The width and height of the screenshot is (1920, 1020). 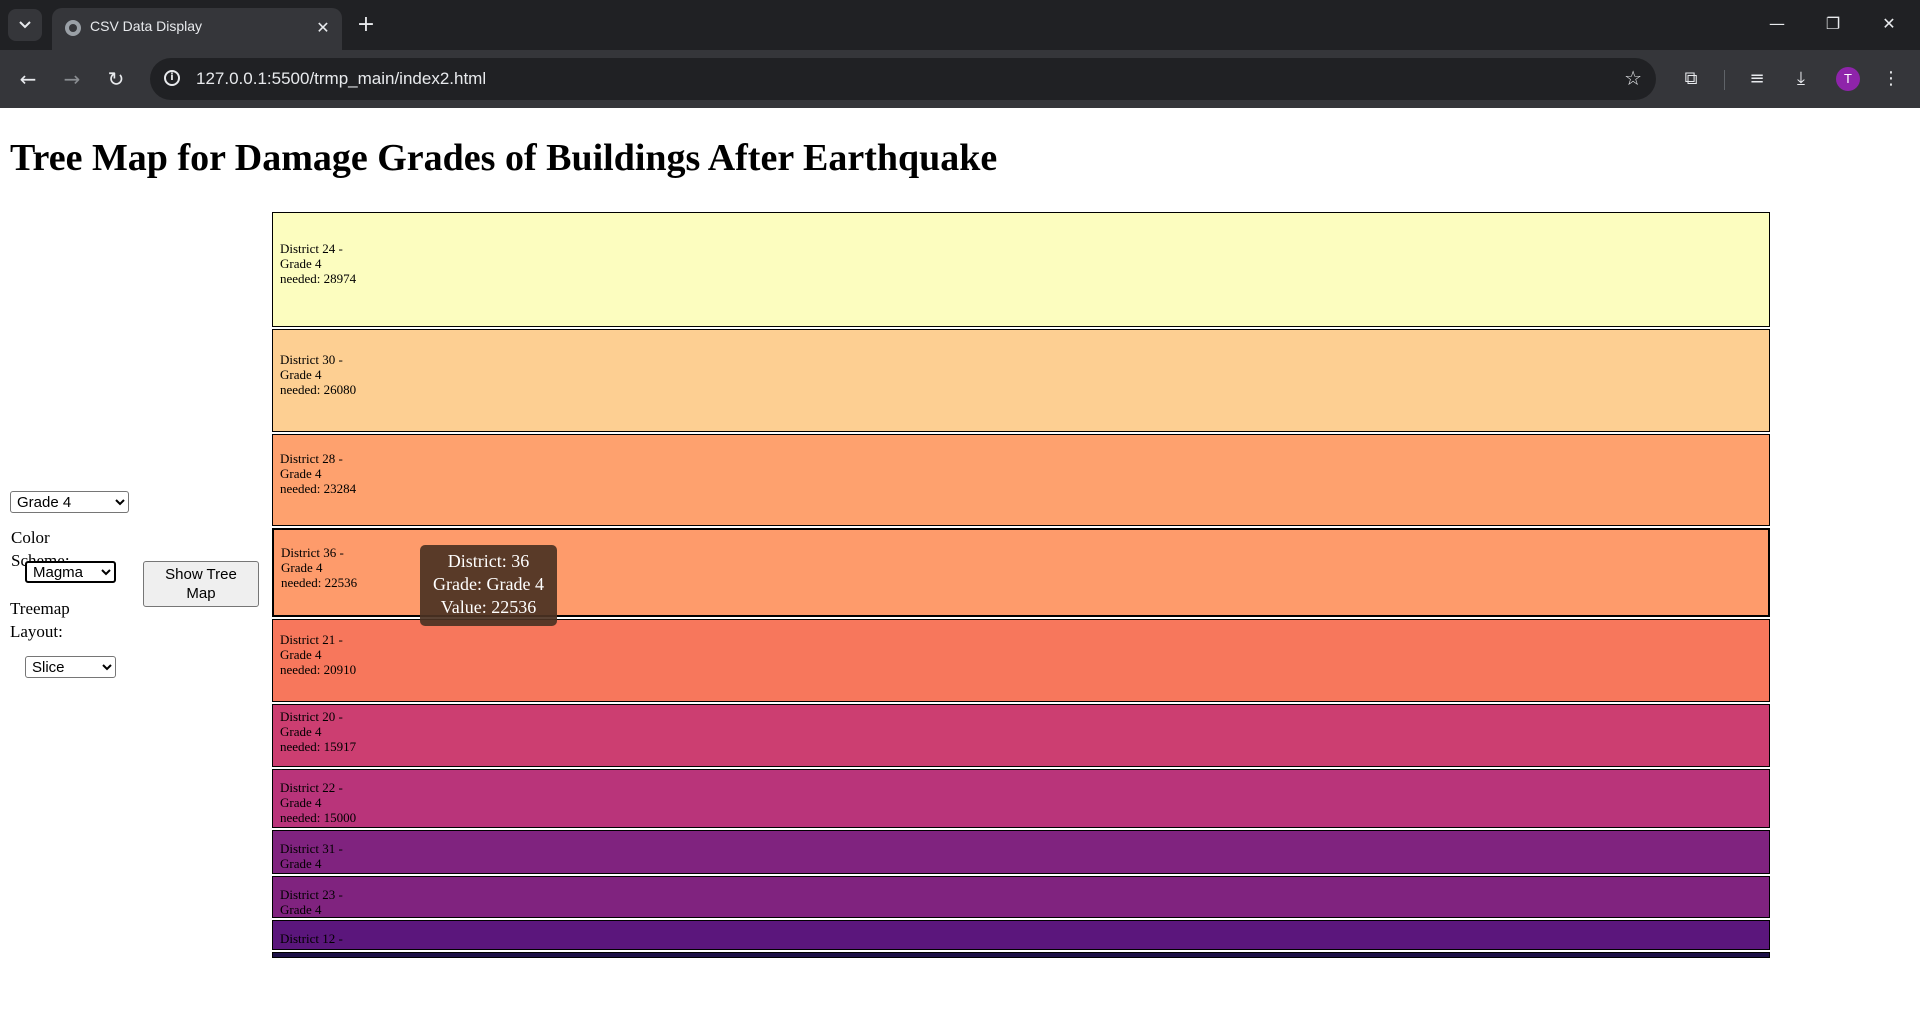 I want to click on tab-title: CSV Data Display, so click(x=146, y=26).